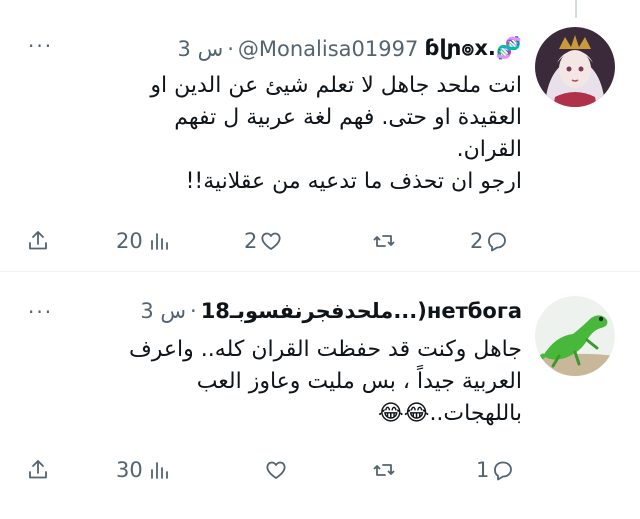  Describe the element at coordinates (348, 117) in the screenshot. I see `tweet-text-line: العقيدة او حتى. فهم لغة عربية ل تفهم` at that location.